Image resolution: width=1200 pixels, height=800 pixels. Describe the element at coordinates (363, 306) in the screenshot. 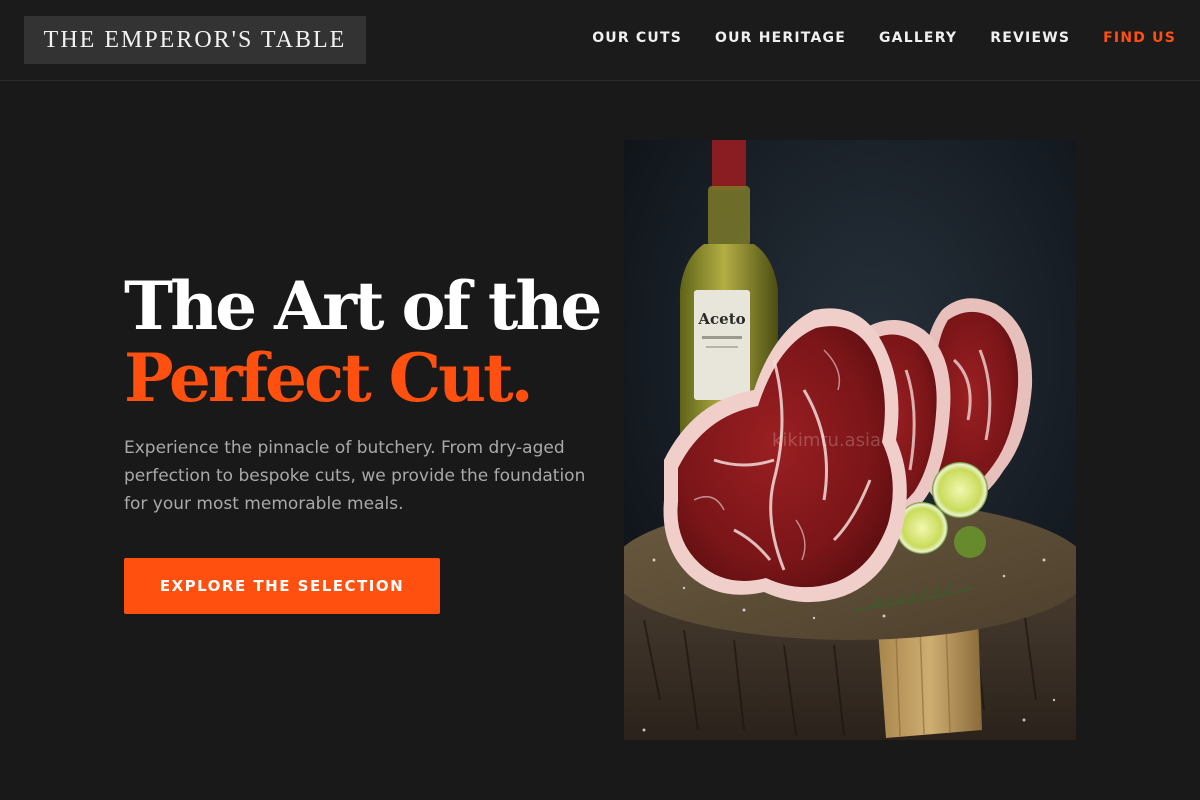

I see `hero-title-line-1: The Art of the` at that location.